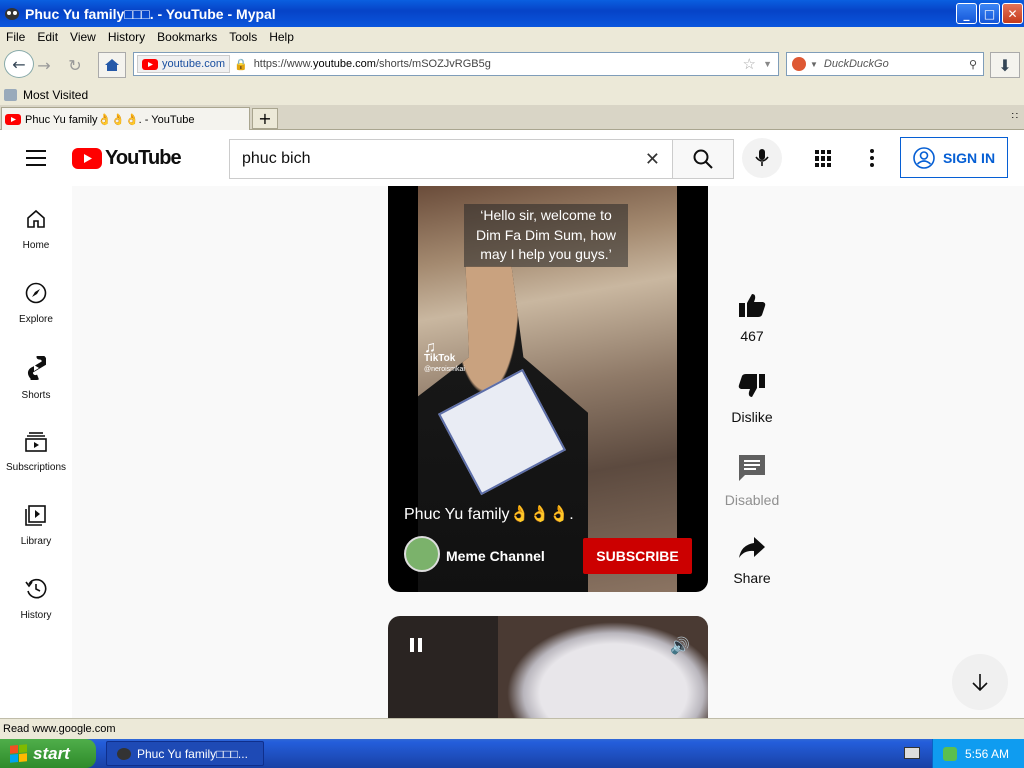  I want to click on magnifier-icon, so click(703, 159).